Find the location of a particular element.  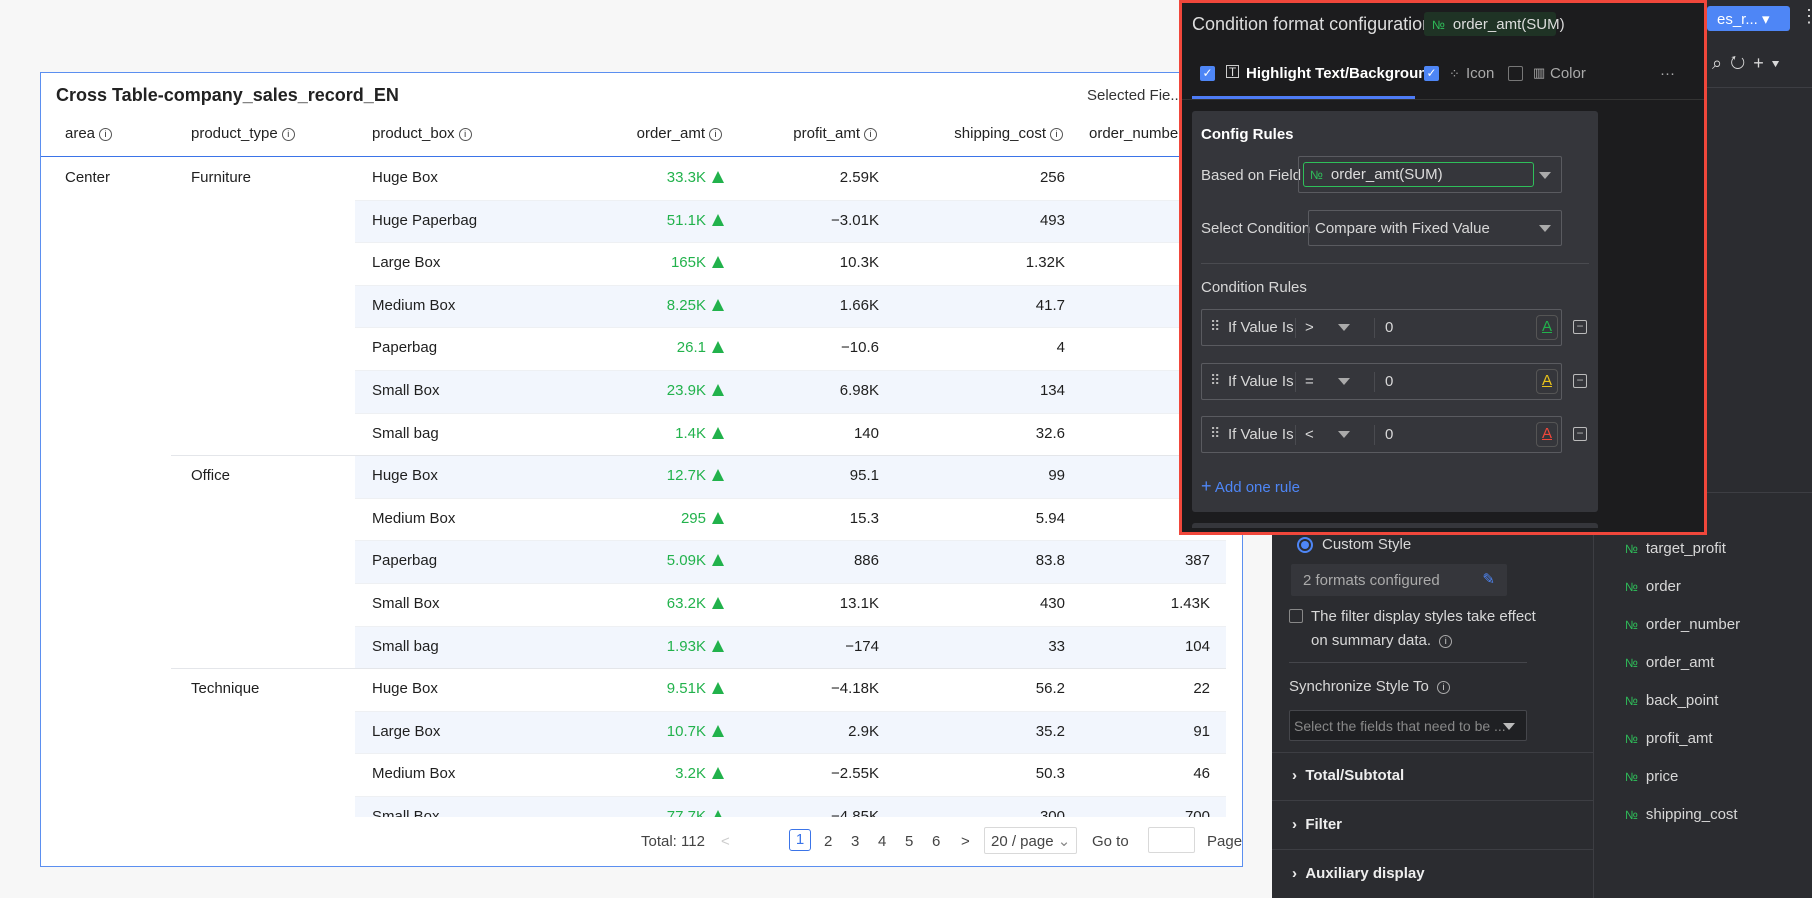

icon-checkbox: ✓ is located at coordinates (1431, 73).